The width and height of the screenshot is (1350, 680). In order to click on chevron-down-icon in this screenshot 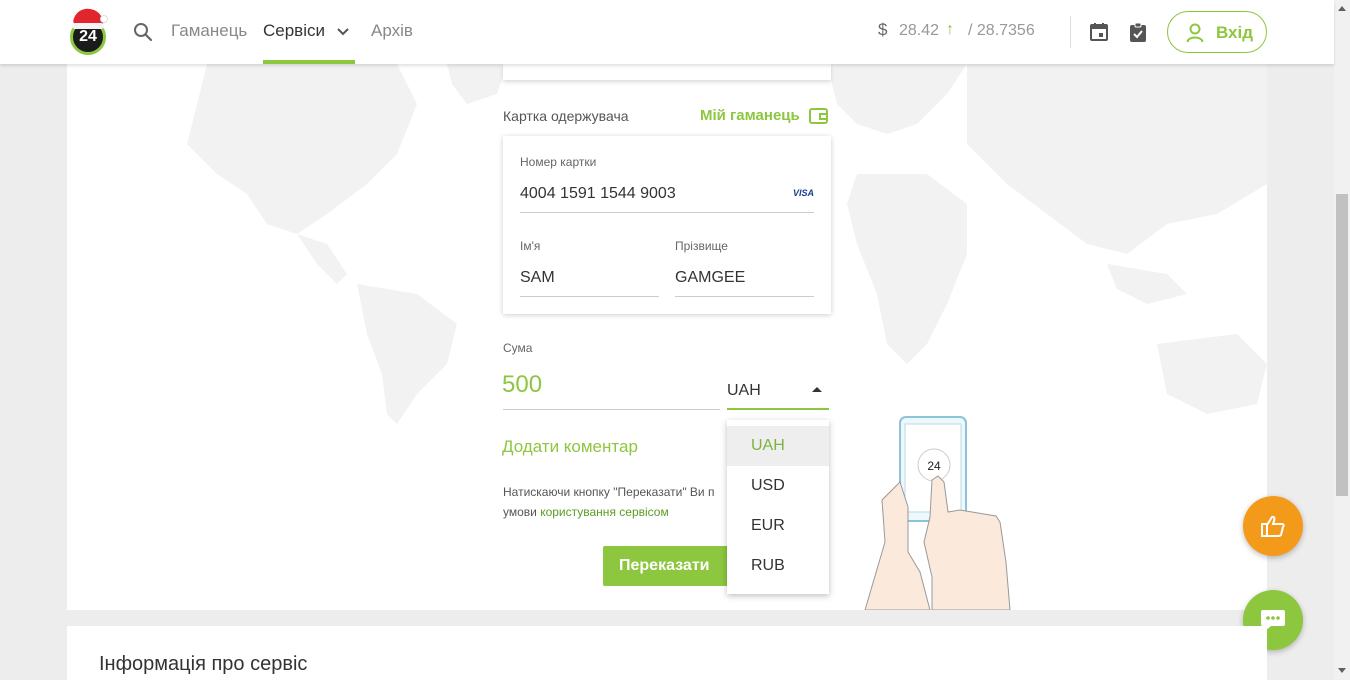, I will do `click(343, 32)`.